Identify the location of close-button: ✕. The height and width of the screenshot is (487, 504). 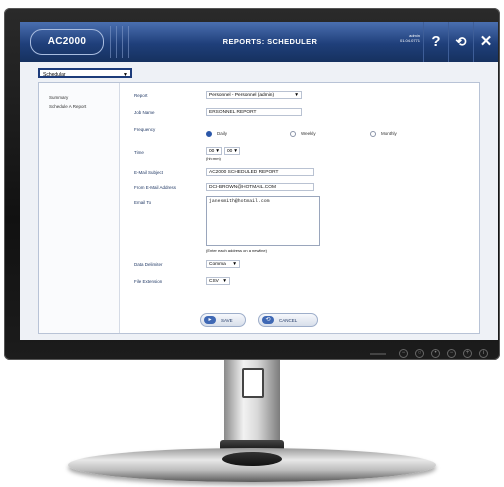
(485, 42).